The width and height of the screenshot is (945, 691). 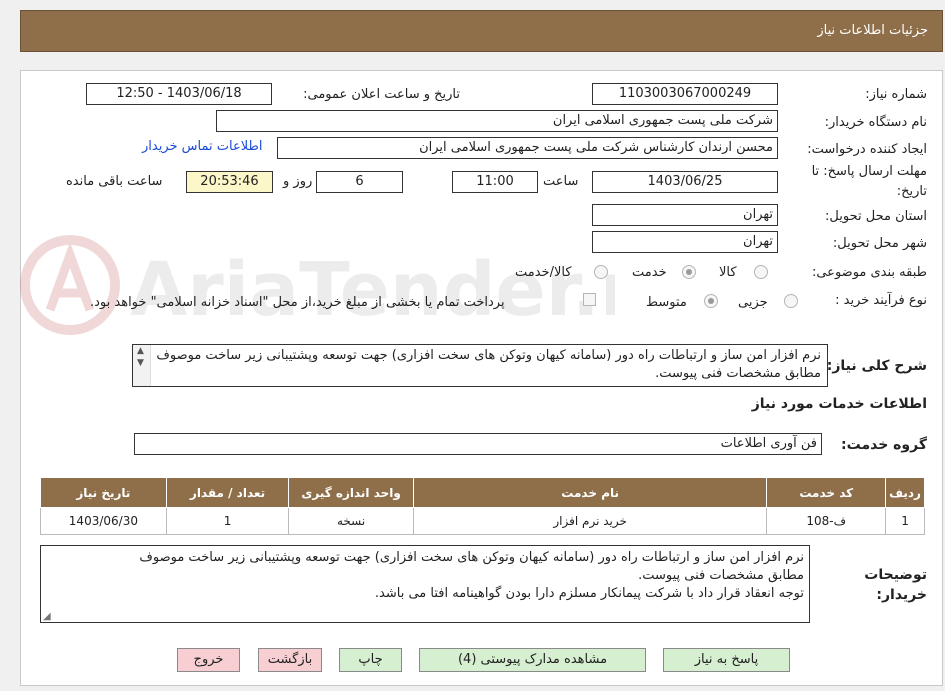 I want to click on attachments-button: مشاهده مدارک پیوستی (4), so click(x=532, y=660).